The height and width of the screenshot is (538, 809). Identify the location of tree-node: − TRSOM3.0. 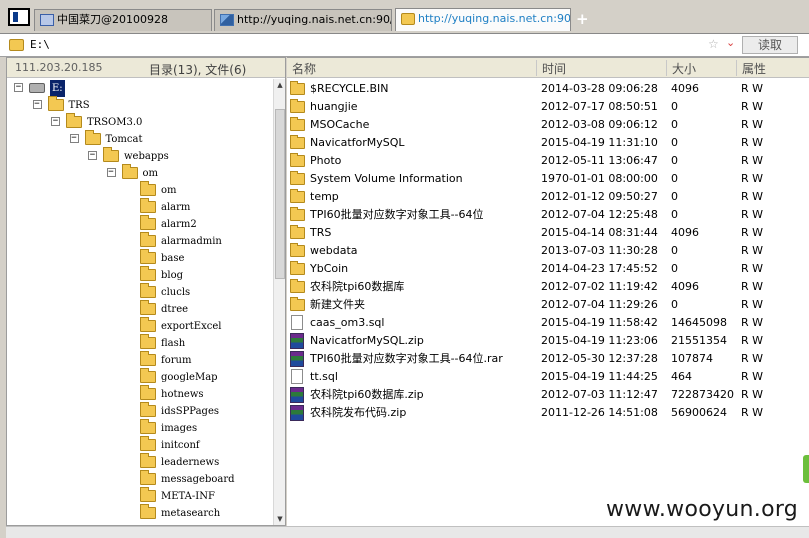
(140, 122).